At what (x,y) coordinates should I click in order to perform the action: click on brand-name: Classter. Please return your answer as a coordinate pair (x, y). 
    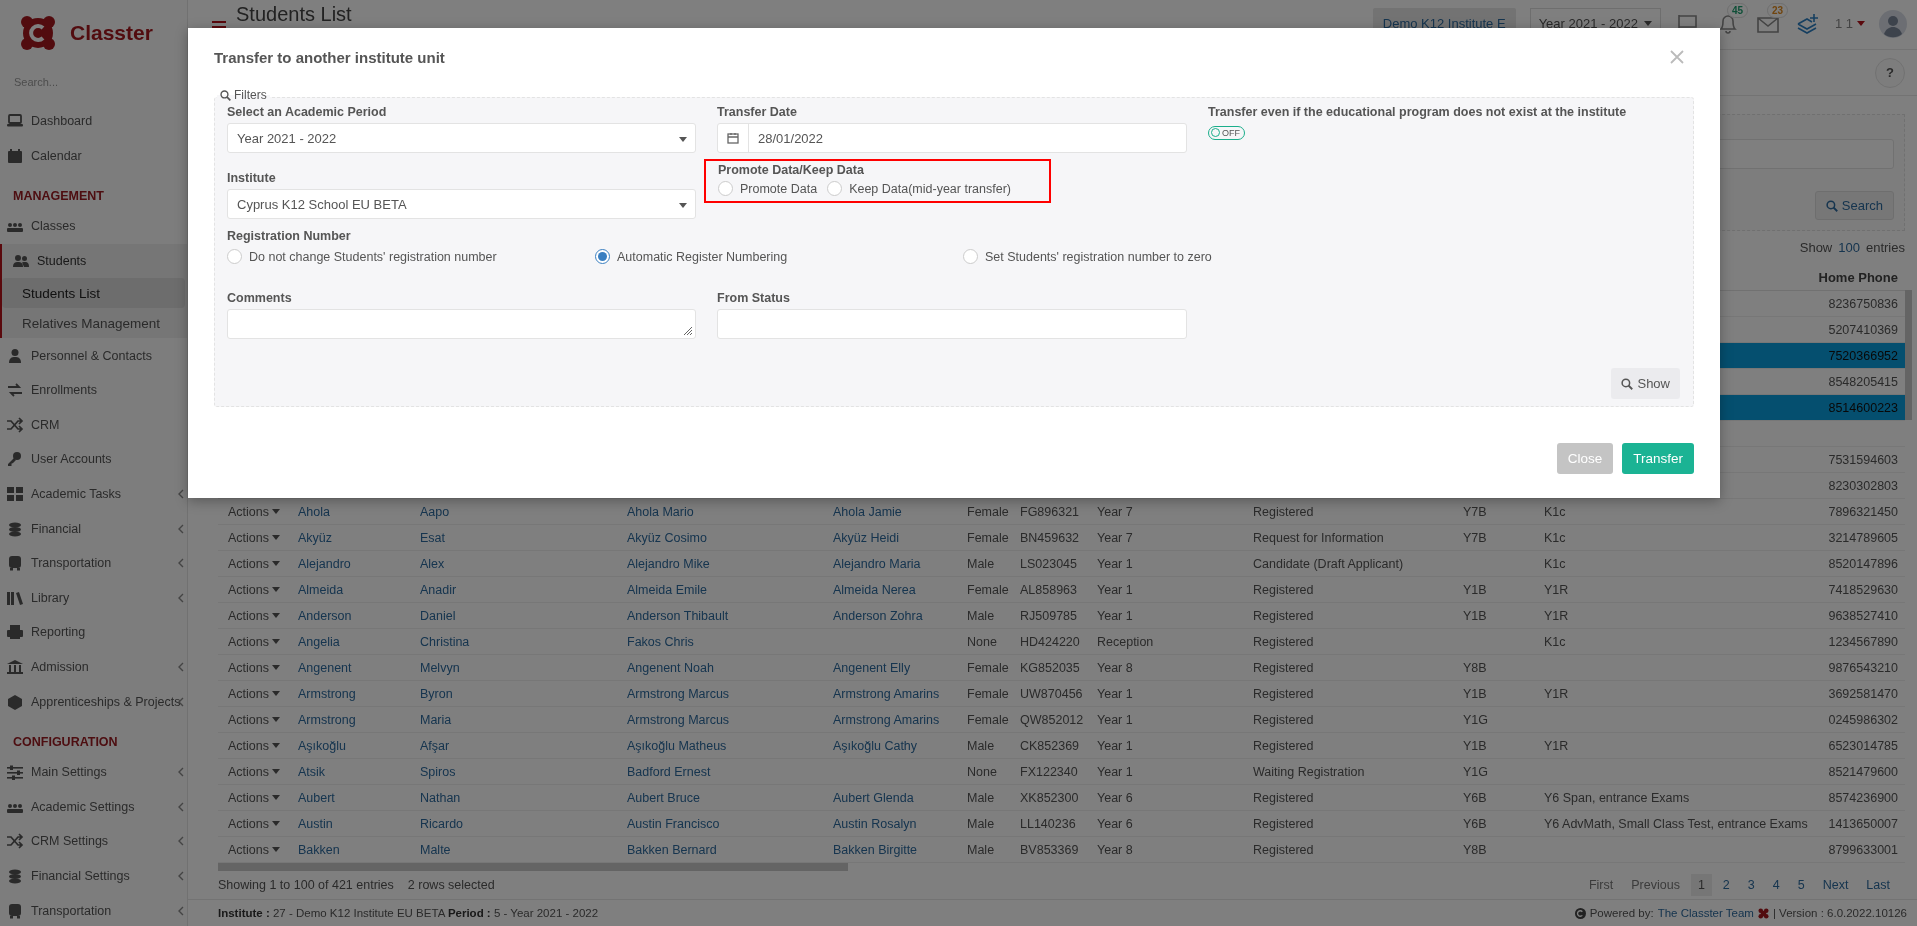
    Looking at the image, I should click on (111, 33).